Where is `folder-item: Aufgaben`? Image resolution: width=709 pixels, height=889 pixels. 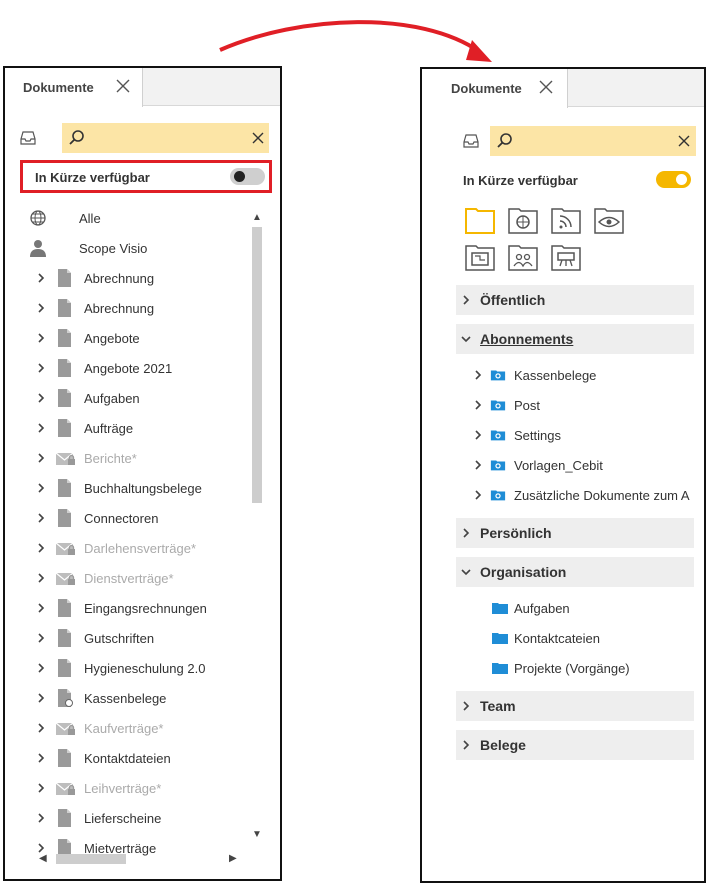 folder-item: Aufgaben is located at coordinates (563, 608).